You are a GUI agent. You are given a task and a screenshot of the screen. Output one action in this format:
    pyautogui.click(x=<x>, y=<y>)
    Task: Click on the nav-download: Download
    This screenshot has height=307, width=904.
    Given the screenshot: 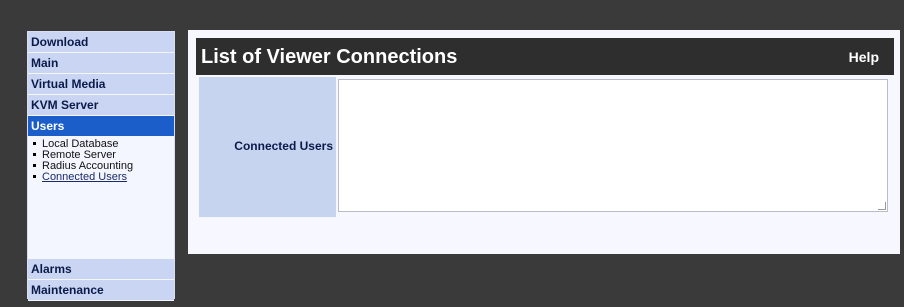 What is the action you would take?
    pyautogui.click(x=101, y=42)
    